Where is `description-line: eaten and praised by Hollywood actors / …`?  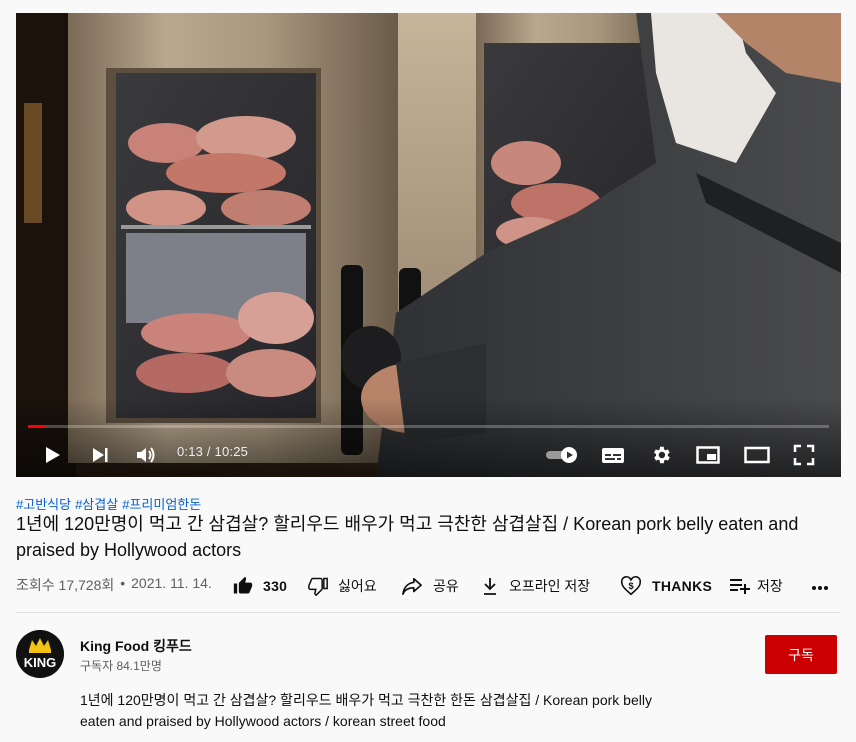 description-line: eaten and praised by Hollywood actors / … is located at coordinates (263, 721).